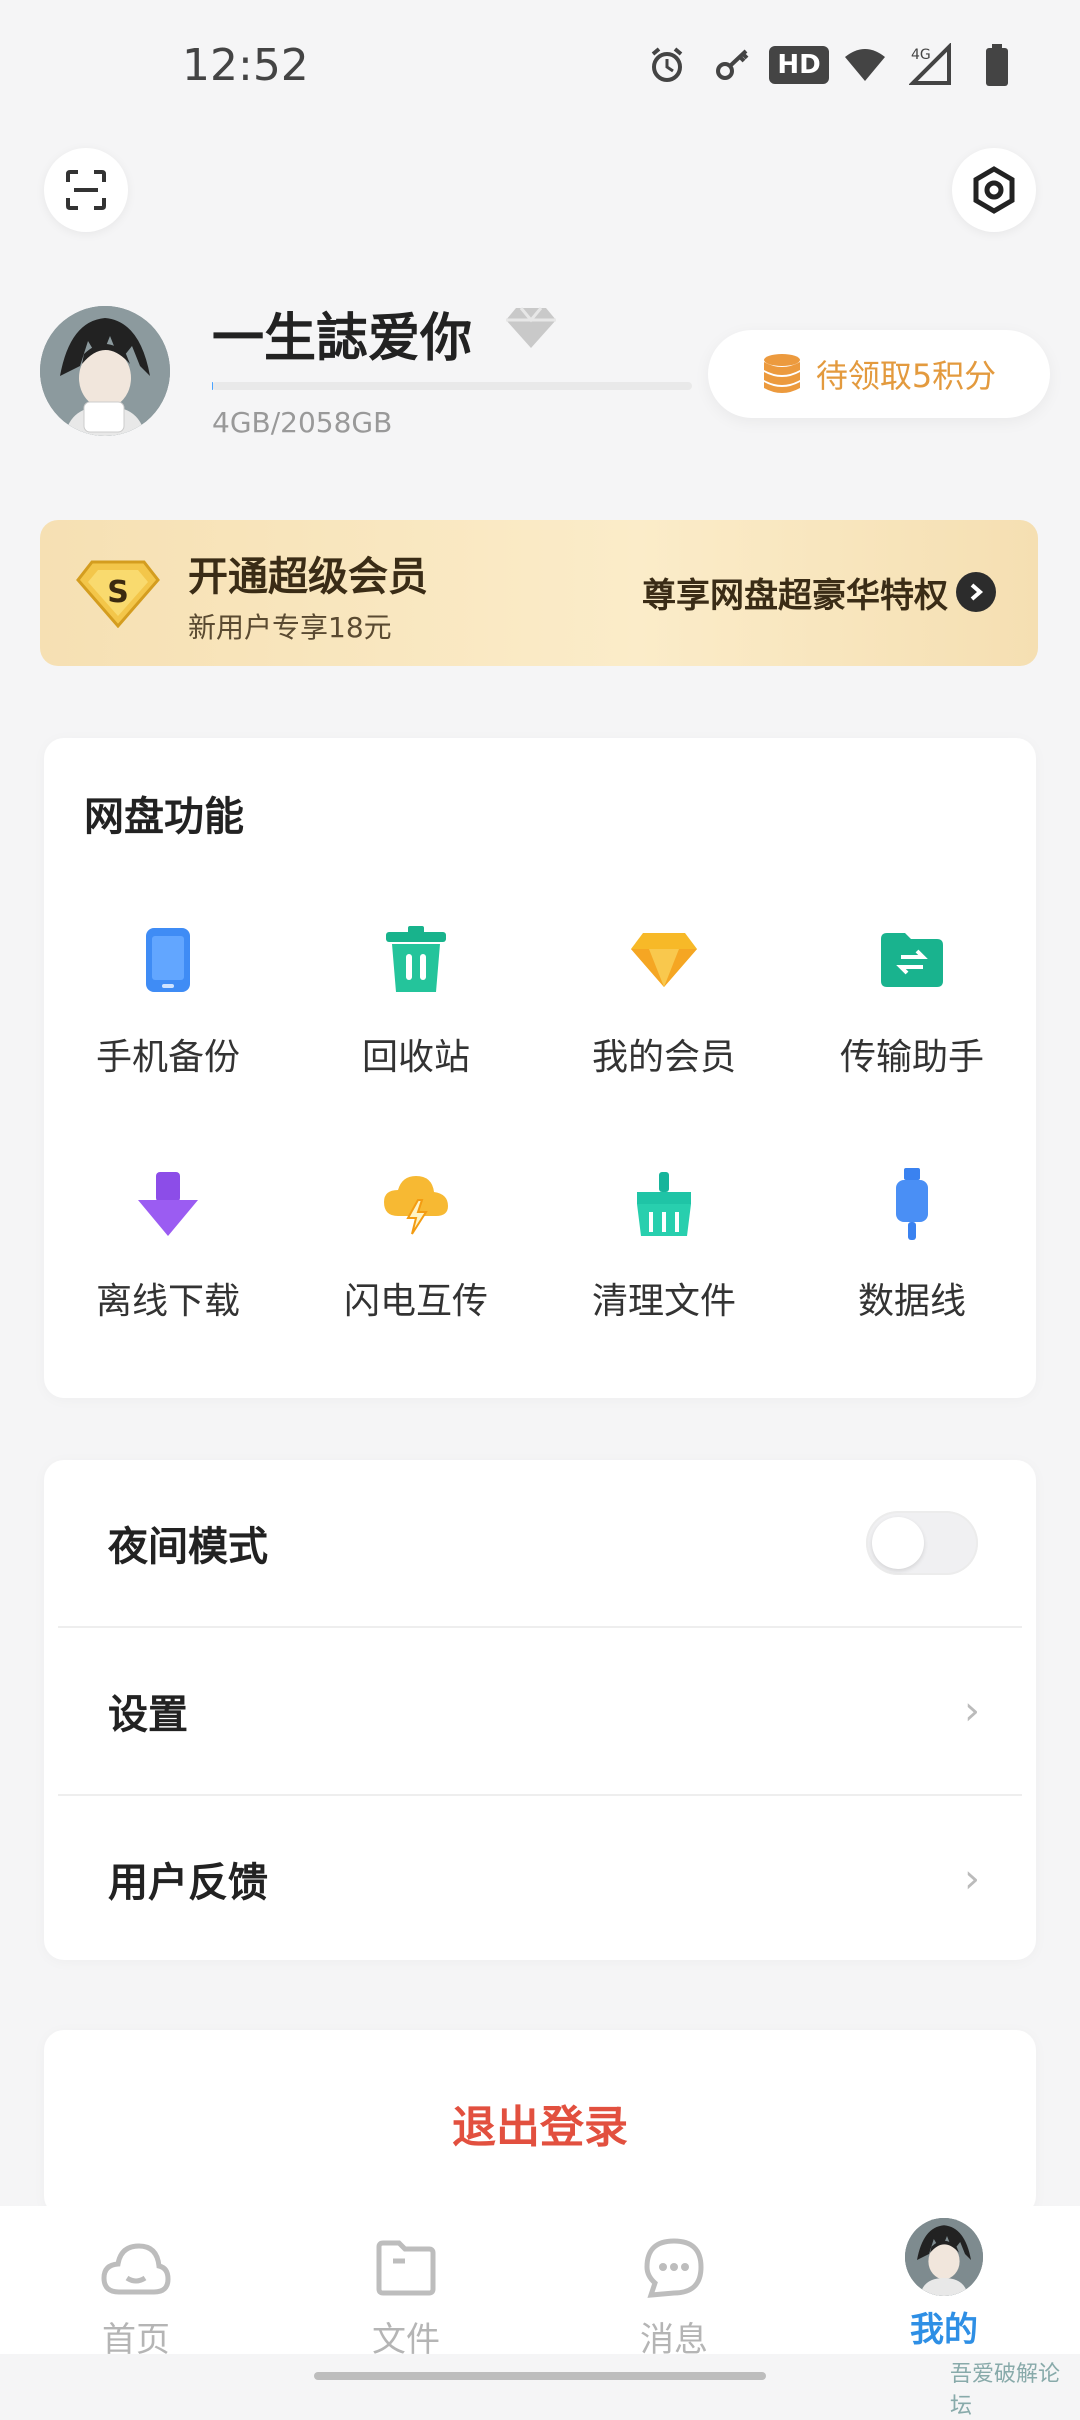 This screenshot has height=2420, width=1080. What do you see at coordinates (245, 65) in the screenshot?
I see `status-time: 12:52` at bounding box center [245, 65].